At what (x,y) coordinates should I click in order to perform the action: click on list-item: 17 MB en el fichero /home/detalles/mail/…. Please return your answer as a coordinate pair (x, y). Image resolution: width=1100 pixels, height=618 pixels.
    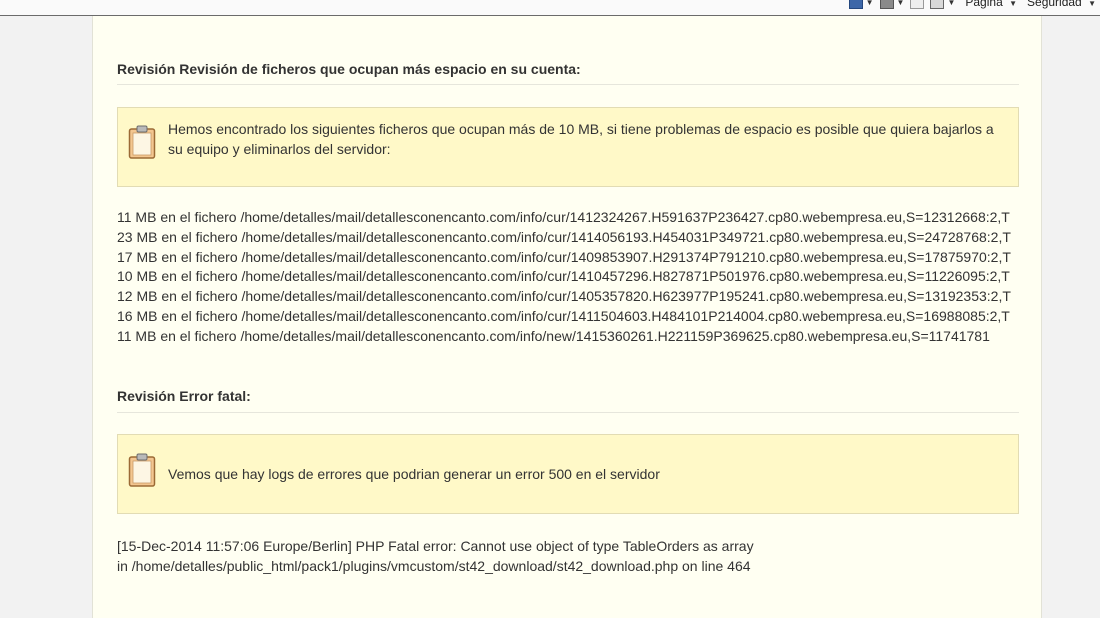
    Looking at the image, I should click on (564, 256).